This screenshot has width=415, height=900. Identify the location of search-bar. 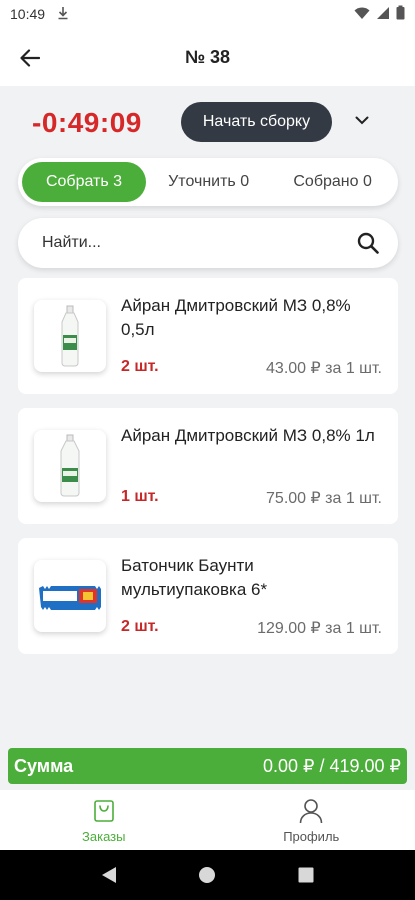
(208, 243).